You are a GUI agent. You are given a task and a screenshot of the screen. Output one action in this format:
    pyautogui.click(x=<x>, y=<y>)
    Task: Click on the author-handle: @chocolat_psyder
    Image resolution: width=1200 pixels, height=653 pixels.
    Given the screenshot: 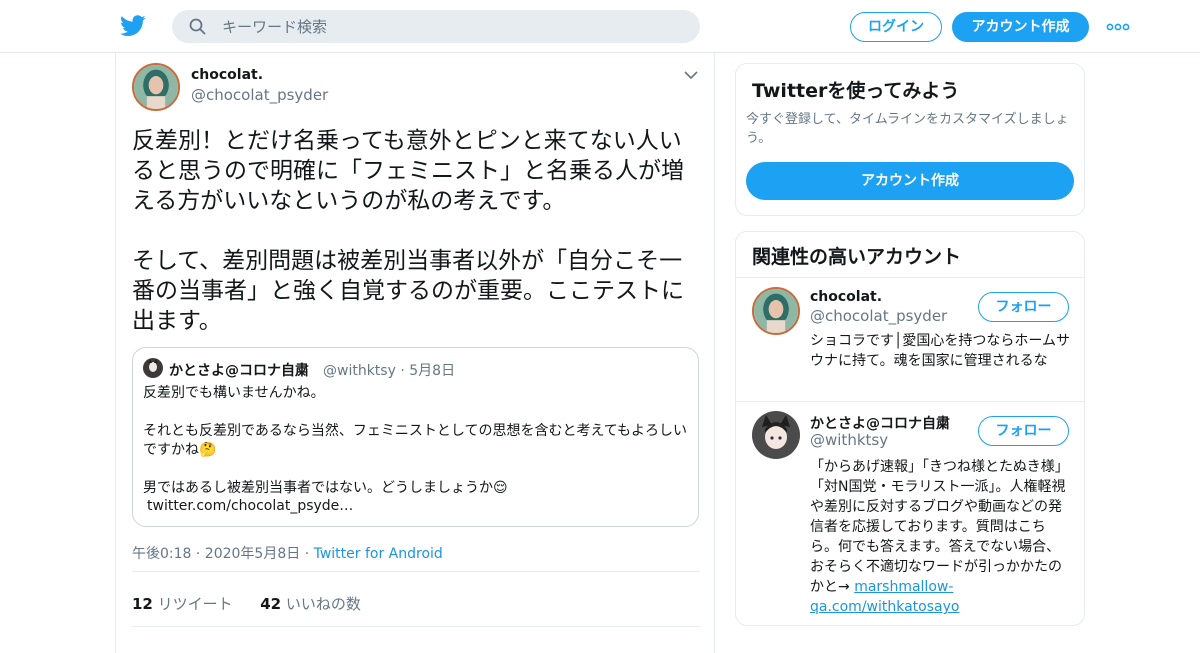 What is the action you would take?
    pyautogui.click(x=259, y=95)
    